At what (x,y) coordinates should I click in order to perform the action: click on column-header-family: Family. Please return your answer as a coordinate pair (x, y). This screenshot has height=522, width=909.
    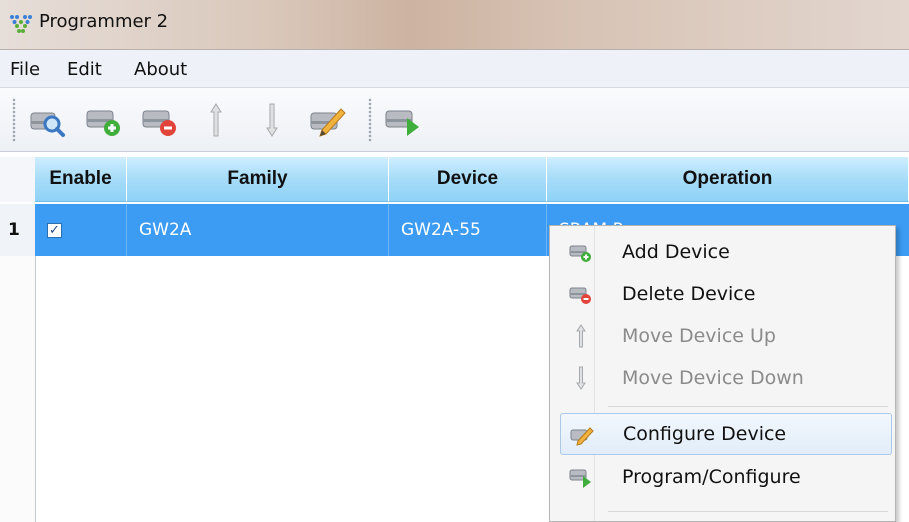
    Looking at the image, I should click on (258, 179).